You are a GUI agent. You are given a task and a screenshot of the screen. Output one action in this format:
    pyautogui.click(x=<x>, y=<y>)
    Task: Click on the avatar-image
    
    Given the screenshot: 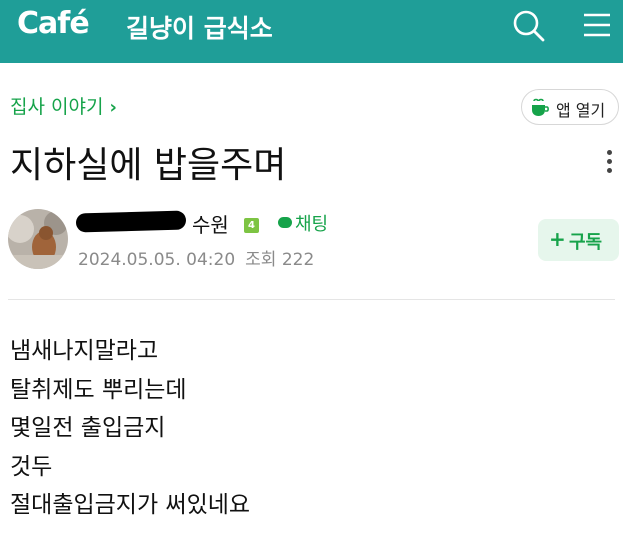 What is the action you would take?
    pyautogui.click(x=38, y=239)
    